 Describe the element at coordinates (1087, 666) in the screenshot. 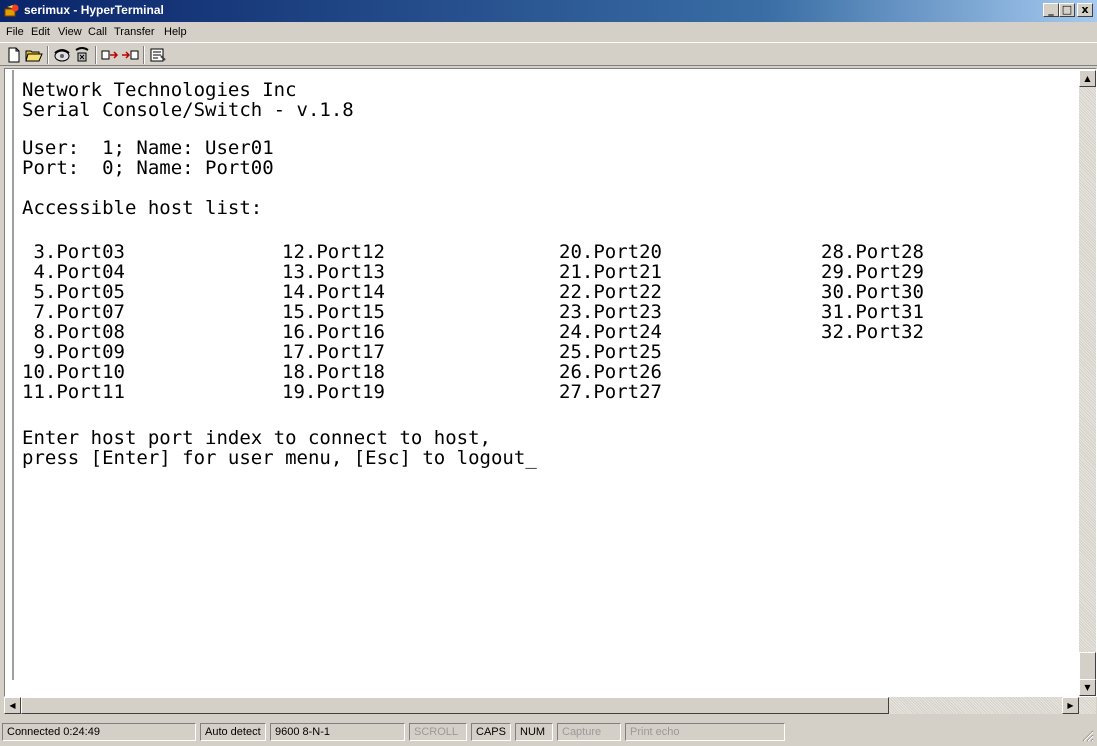

I see `vertical-scroll-thumb` at that location.